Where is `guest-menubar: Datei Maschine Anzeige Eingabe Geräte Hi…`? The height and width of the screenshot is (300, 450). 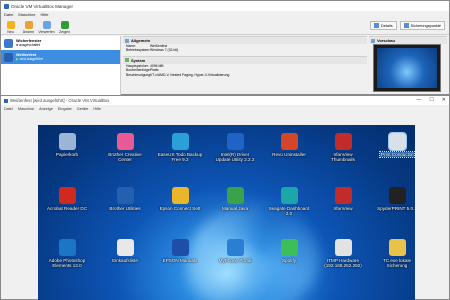
guest-menubar: Datei Maschine Anzeige Eingabe Geräte Hi… is located at coordinates (225, 108).